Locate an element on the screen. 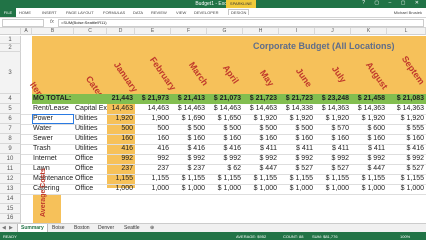 This screenshot has height=240, width=426. tab-formulas: FORMULAS is located at coordinates (114, 12).